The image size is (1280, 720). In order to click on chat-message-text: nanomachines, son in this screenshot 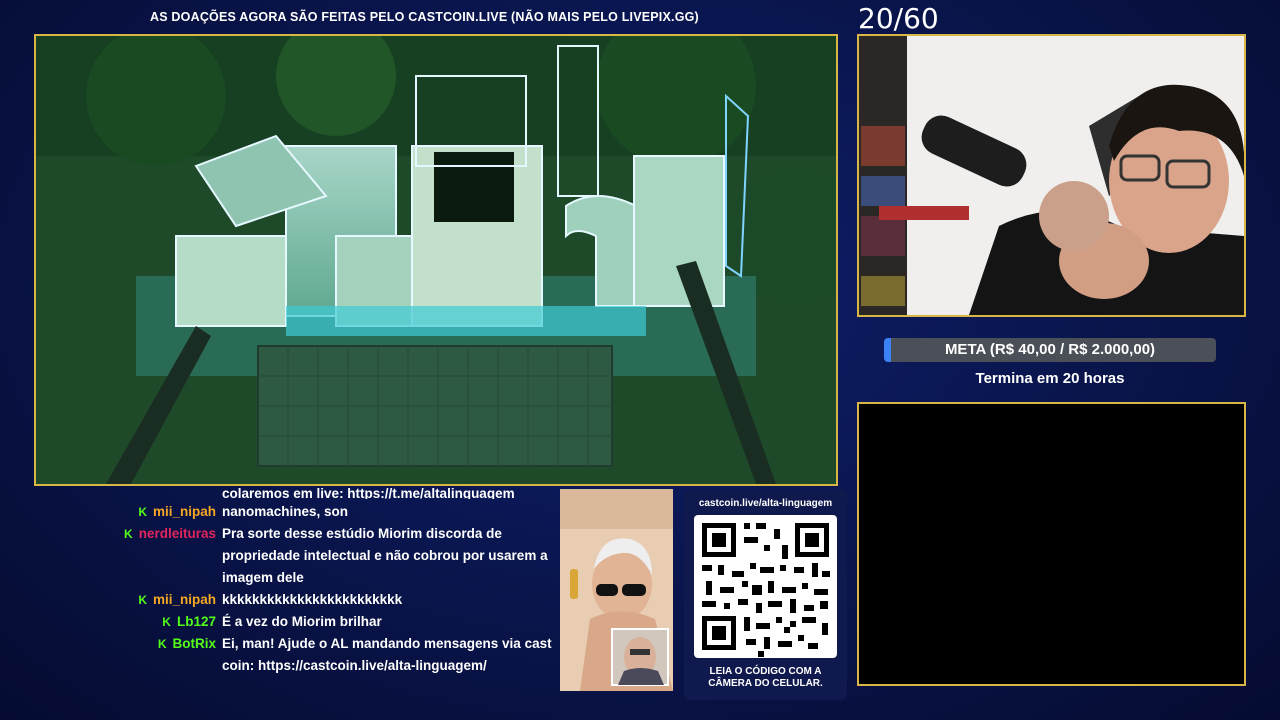, I will do `click(285, 511)`.